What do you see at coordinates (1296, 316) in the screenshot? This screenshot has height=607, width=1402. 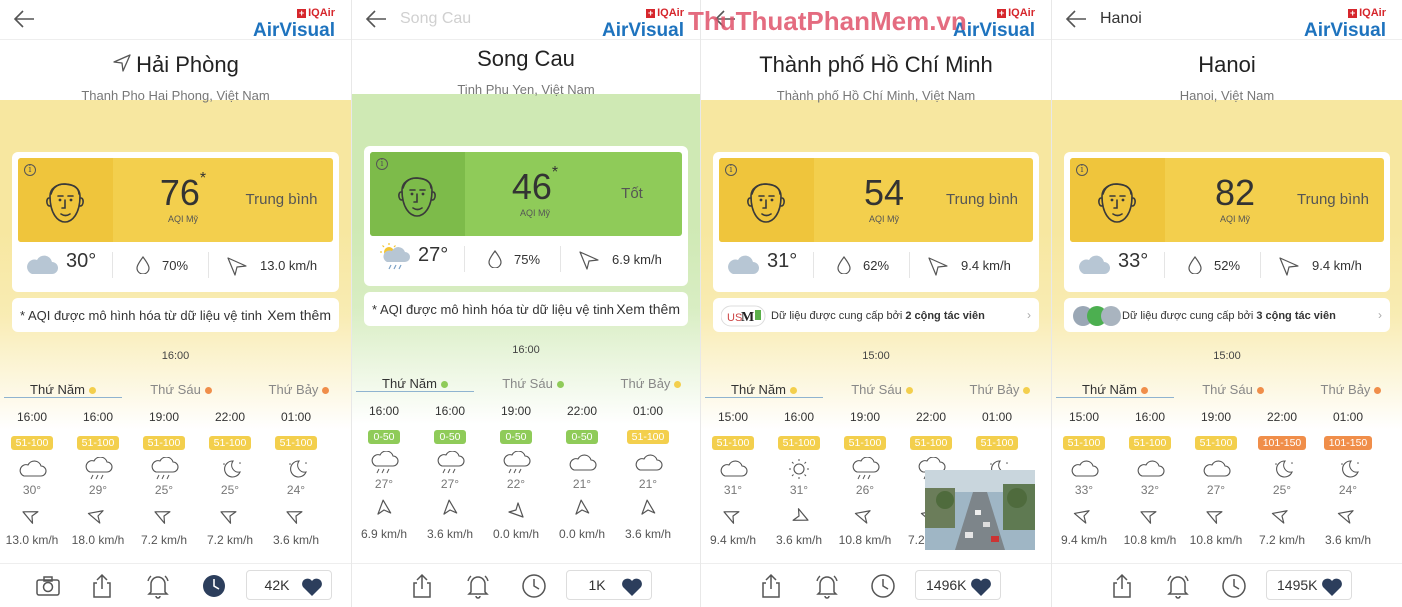 I see `contributors-count: 3 cộng tác viên` at bounding box center [1296, 316].